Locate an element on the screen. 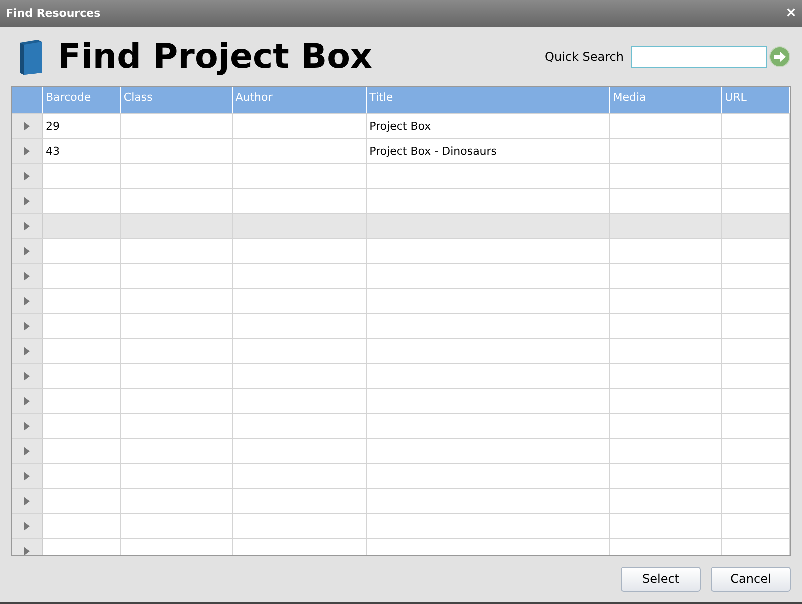 The image size is (802, 604). column-header: URL is located at coordinates (756, 100).